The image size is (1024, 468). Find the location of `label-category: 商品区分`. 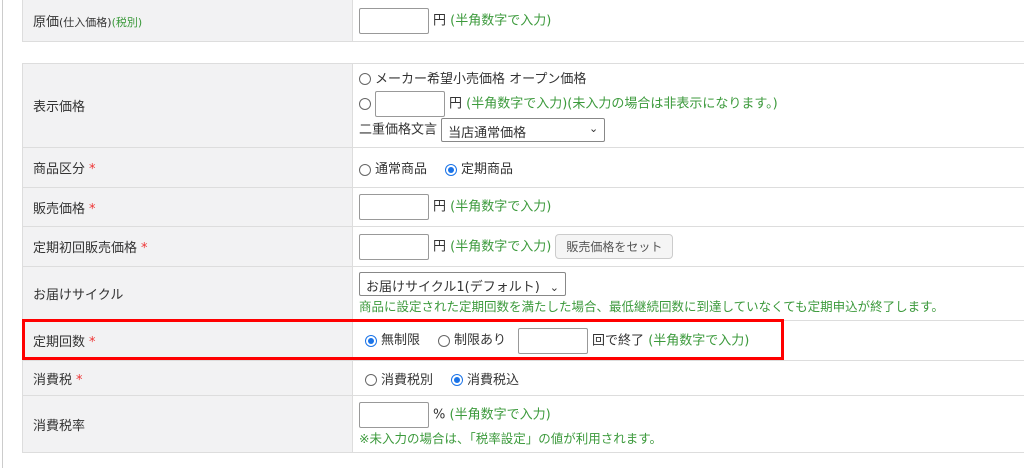

label-category: 商品区分 is located at coordinates (59, 169).